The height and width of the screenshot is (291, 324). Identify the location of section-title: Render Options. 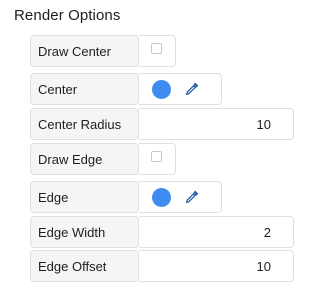
(67, 15).